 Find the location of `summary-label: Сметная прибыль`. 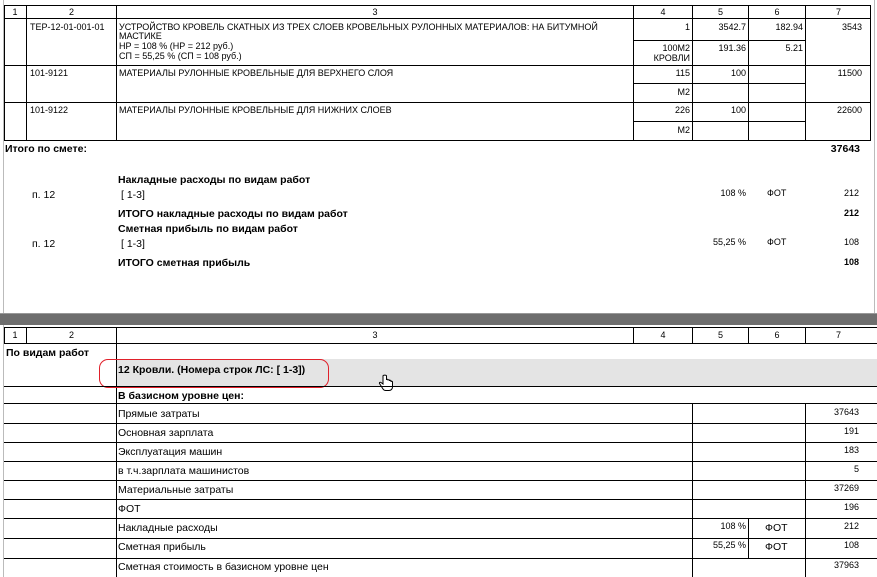

summary-label: Сметная прибыль is located at coordinates (162, 547).